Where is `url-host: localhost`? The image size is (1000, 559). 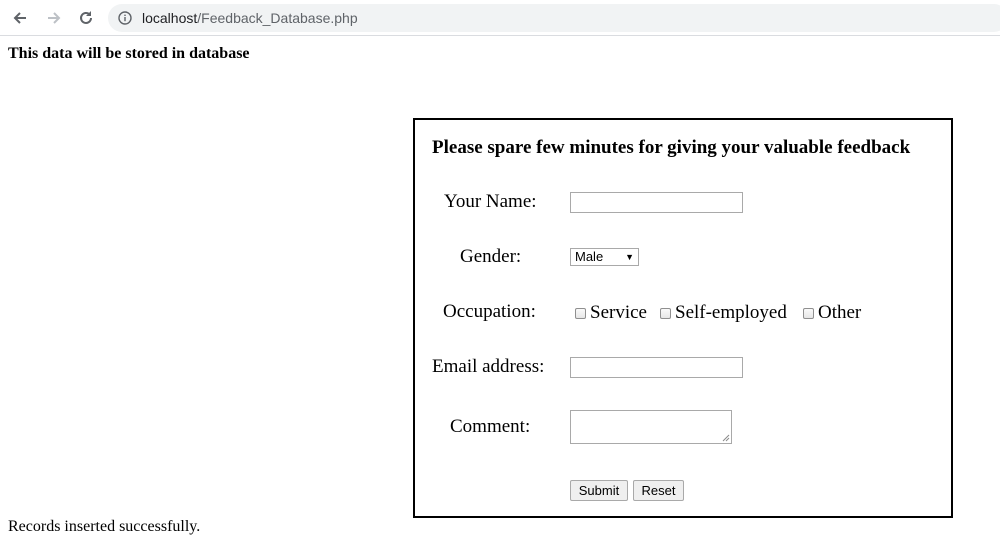
url-host: localhost is located at coordinates (170, 18).